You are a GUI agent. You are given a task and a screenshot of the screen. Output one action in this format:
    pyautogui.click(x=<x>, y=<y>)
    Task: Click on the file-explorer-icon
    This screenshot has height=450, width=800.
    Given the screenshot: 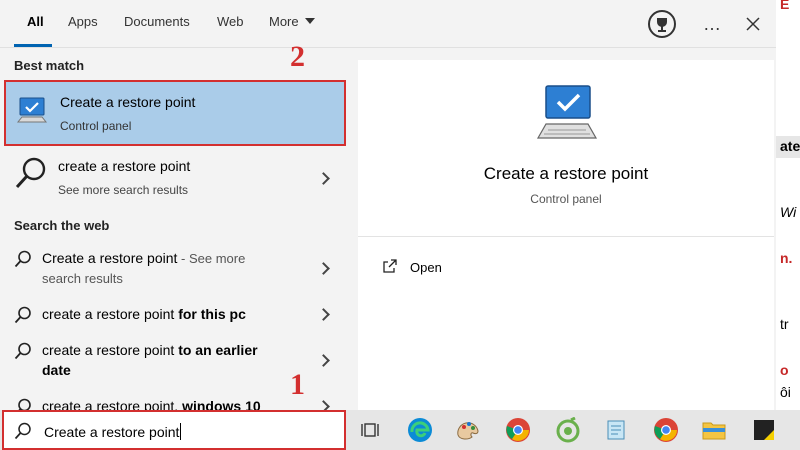 What is the action you would take?
    pyautogui.click(x=714, y=430)
    